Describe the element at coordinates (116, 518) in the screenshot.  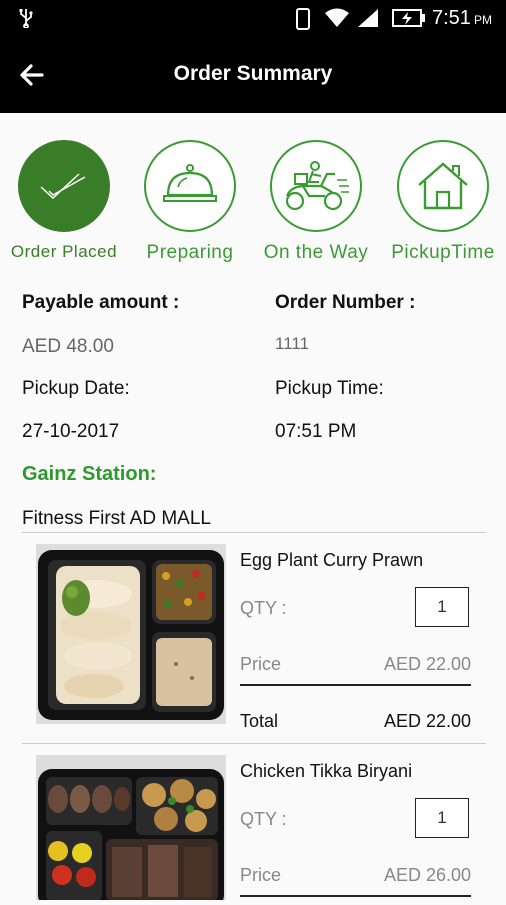
I see `station-value: Fitness First AD MALL` at that location.